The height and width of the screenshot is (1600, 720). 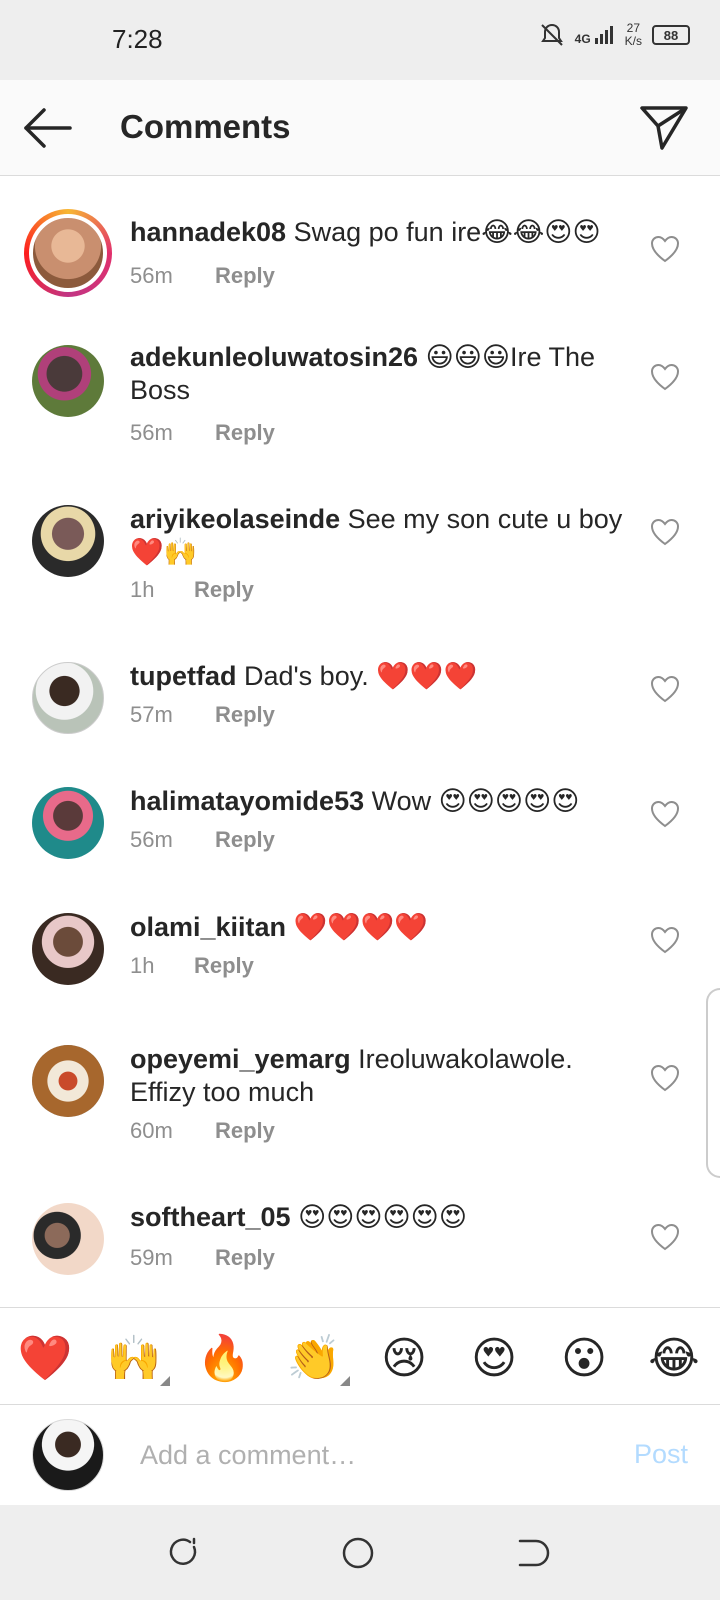 What do you see at coordinates (318, 1360) in the screenshot?
I see `emoji-clapping-hands-button: 👏` at bounding box center [318, 1360].